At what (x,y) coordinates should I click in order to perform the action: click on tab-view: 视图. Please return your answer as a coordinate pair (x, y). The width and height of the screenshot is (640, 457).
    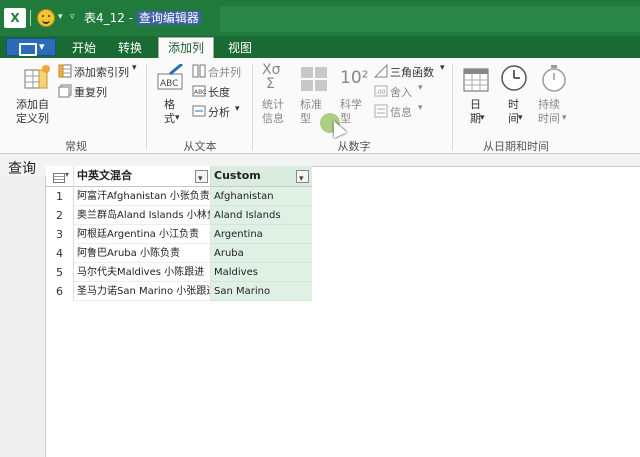
    Looking at the image, I should click on (240, 48).